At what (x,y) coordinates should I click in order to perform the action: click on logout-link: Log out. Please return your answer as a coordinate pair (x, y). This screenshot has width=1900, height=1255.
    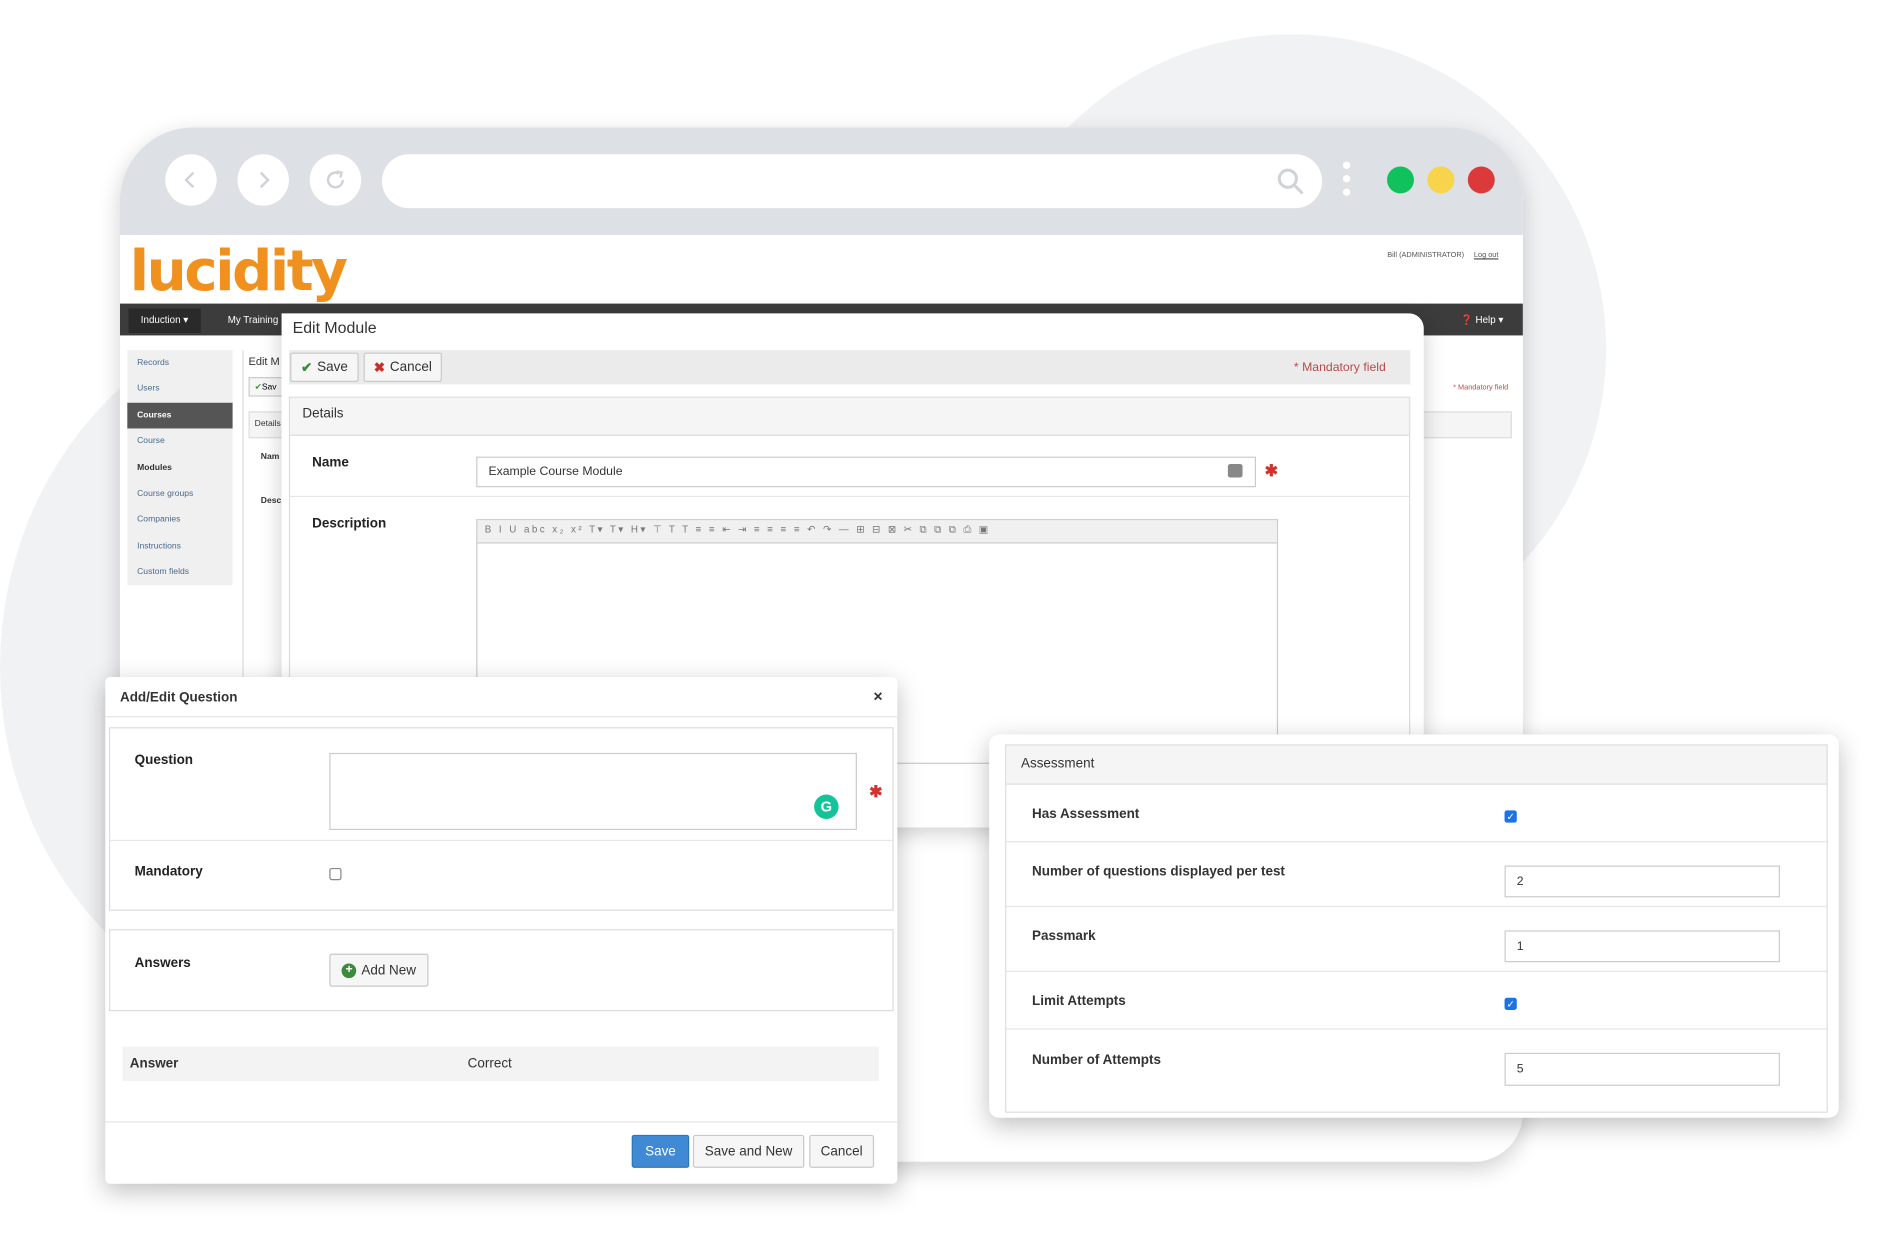
    Looking at the image, I should click on (1486, 255).